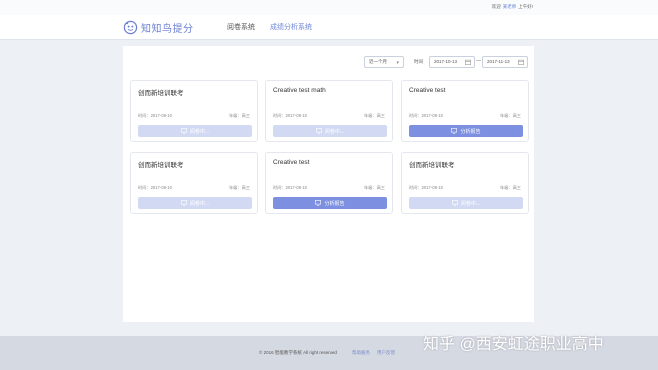  What do you see at coordinates (496, 6) in the screenshot?
I see `welcome-prefix: 欢迎` at bounding box center [496, 6].